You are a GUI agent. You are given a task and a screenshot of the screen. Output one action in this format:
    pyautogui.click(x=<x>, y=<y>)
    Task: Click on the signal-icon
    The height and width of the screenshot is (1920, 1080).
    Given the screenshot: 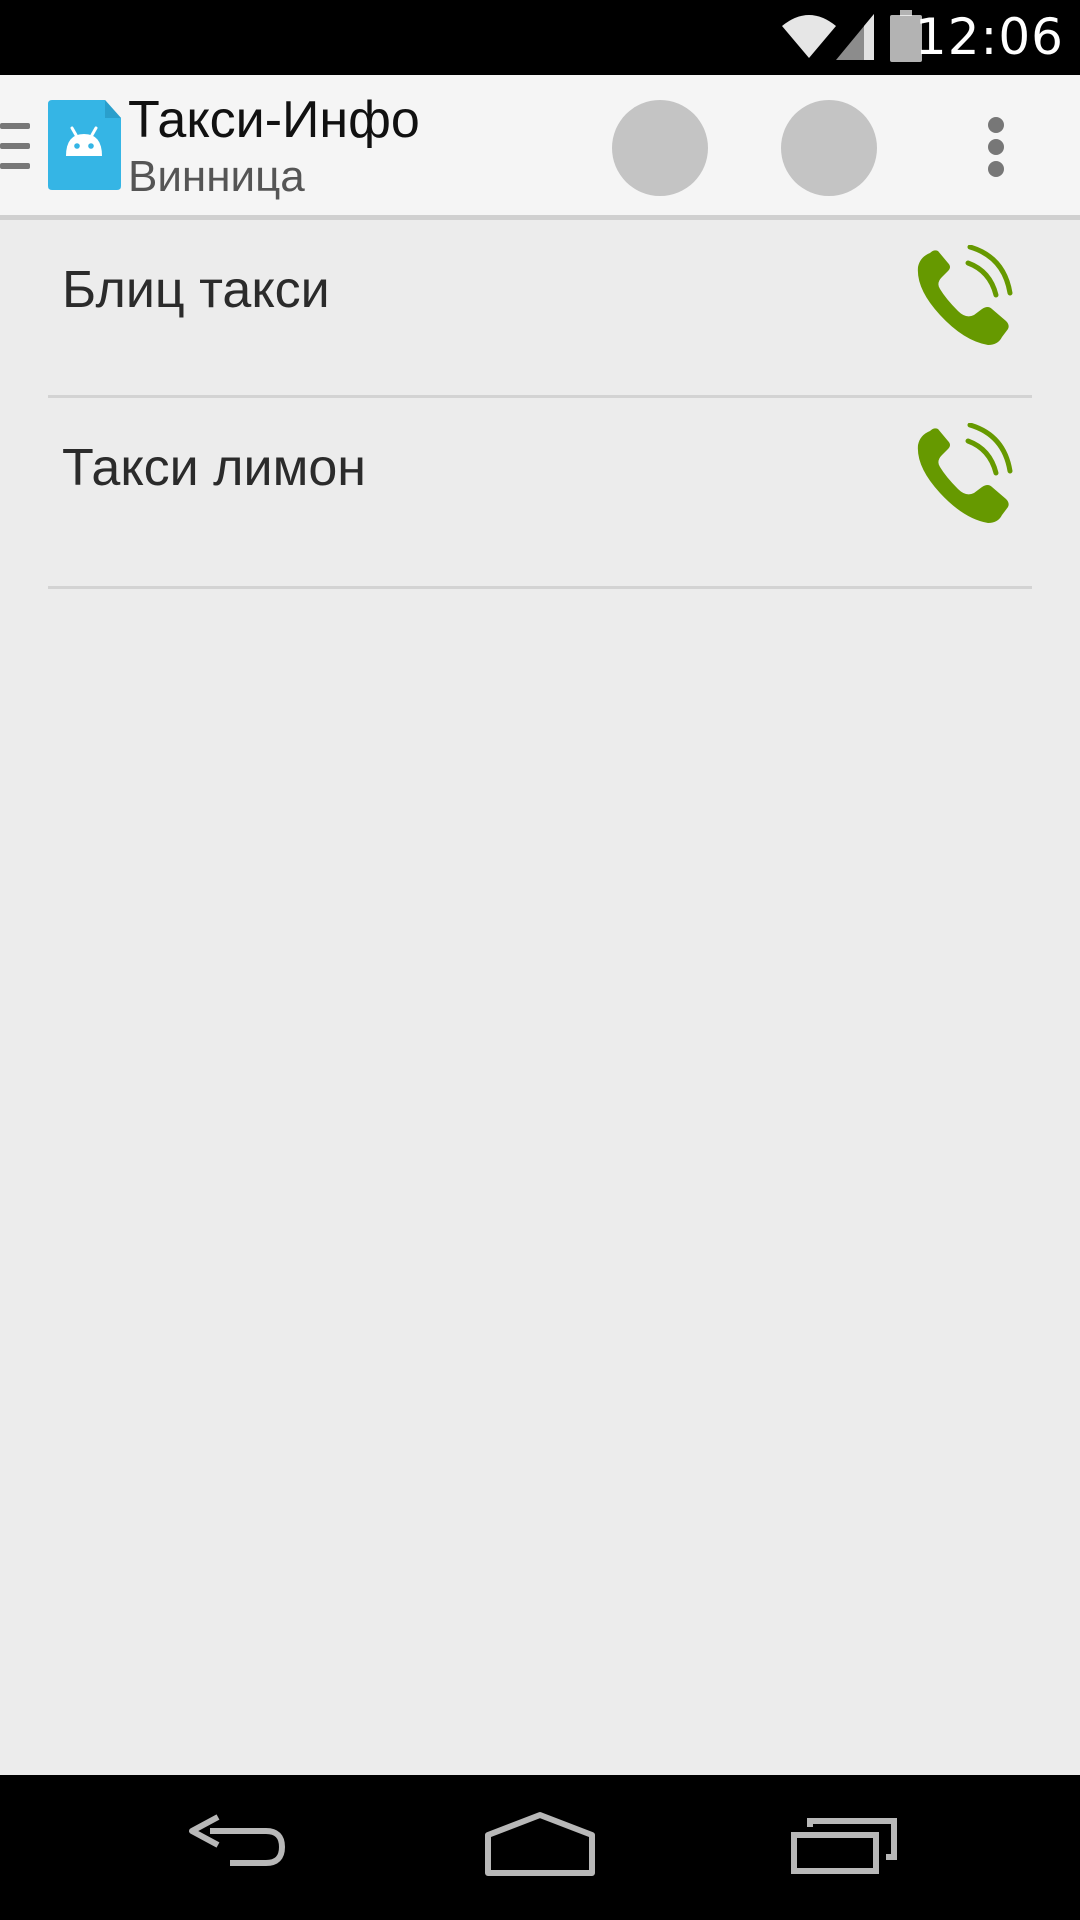 What is the action you would take?
    pyautogui.click(x=855, y=37)
    